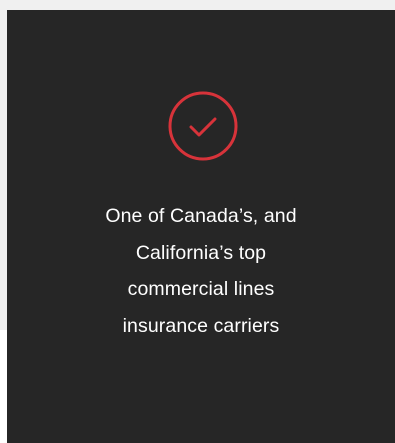 This screenshot has width=395, height=443. What do you see at coordinates (201, 216) in the screenshot?
I see `feature-description-line: One of Canada’s, and` at bounding box center [201, 216].